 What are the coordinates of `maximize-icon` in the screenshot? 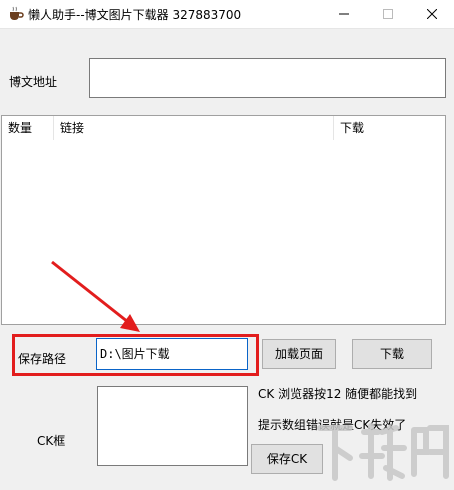 It's located at (388, 14).